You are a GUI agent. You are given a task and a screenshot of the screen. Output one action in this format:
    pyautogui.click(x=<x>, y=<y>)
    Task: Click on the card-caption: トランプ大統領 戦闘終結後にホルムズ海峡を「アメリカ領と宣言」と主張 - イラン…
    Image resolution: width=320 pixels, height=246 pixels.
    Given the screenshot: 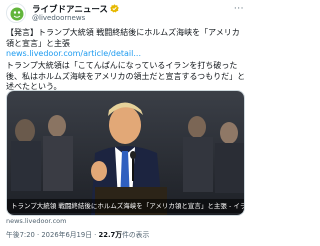 What is the action you would take?
    pyautogui.click(x=125, y=206)
    